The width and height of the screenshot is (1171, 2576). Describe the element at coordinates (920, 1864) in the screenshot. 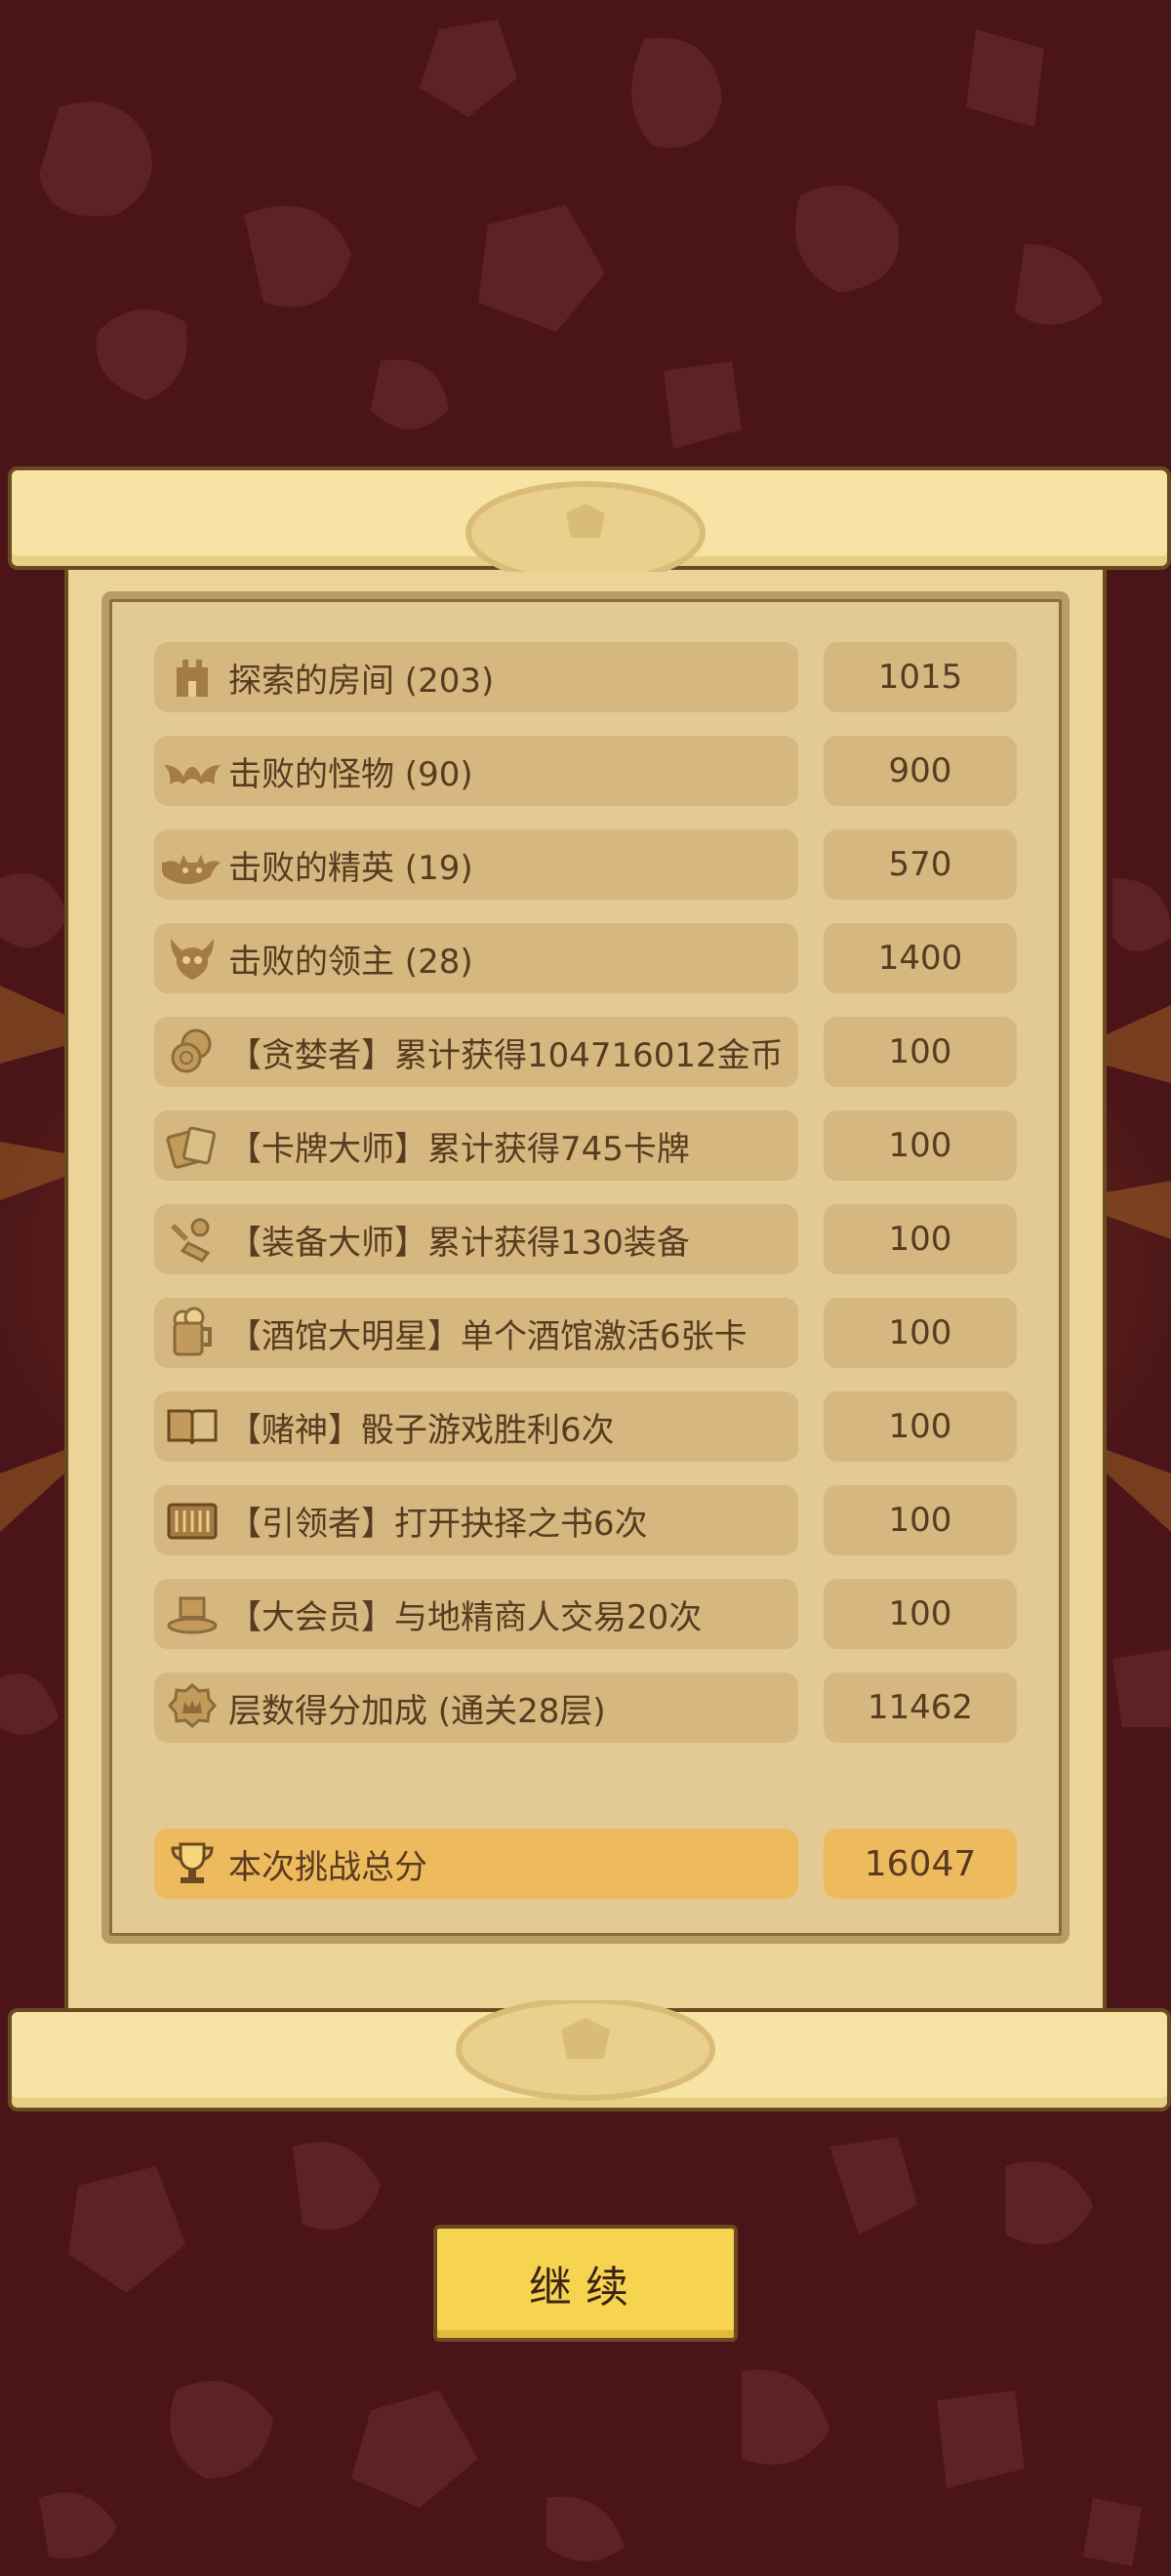

I see `total-value: 16047` at that location.